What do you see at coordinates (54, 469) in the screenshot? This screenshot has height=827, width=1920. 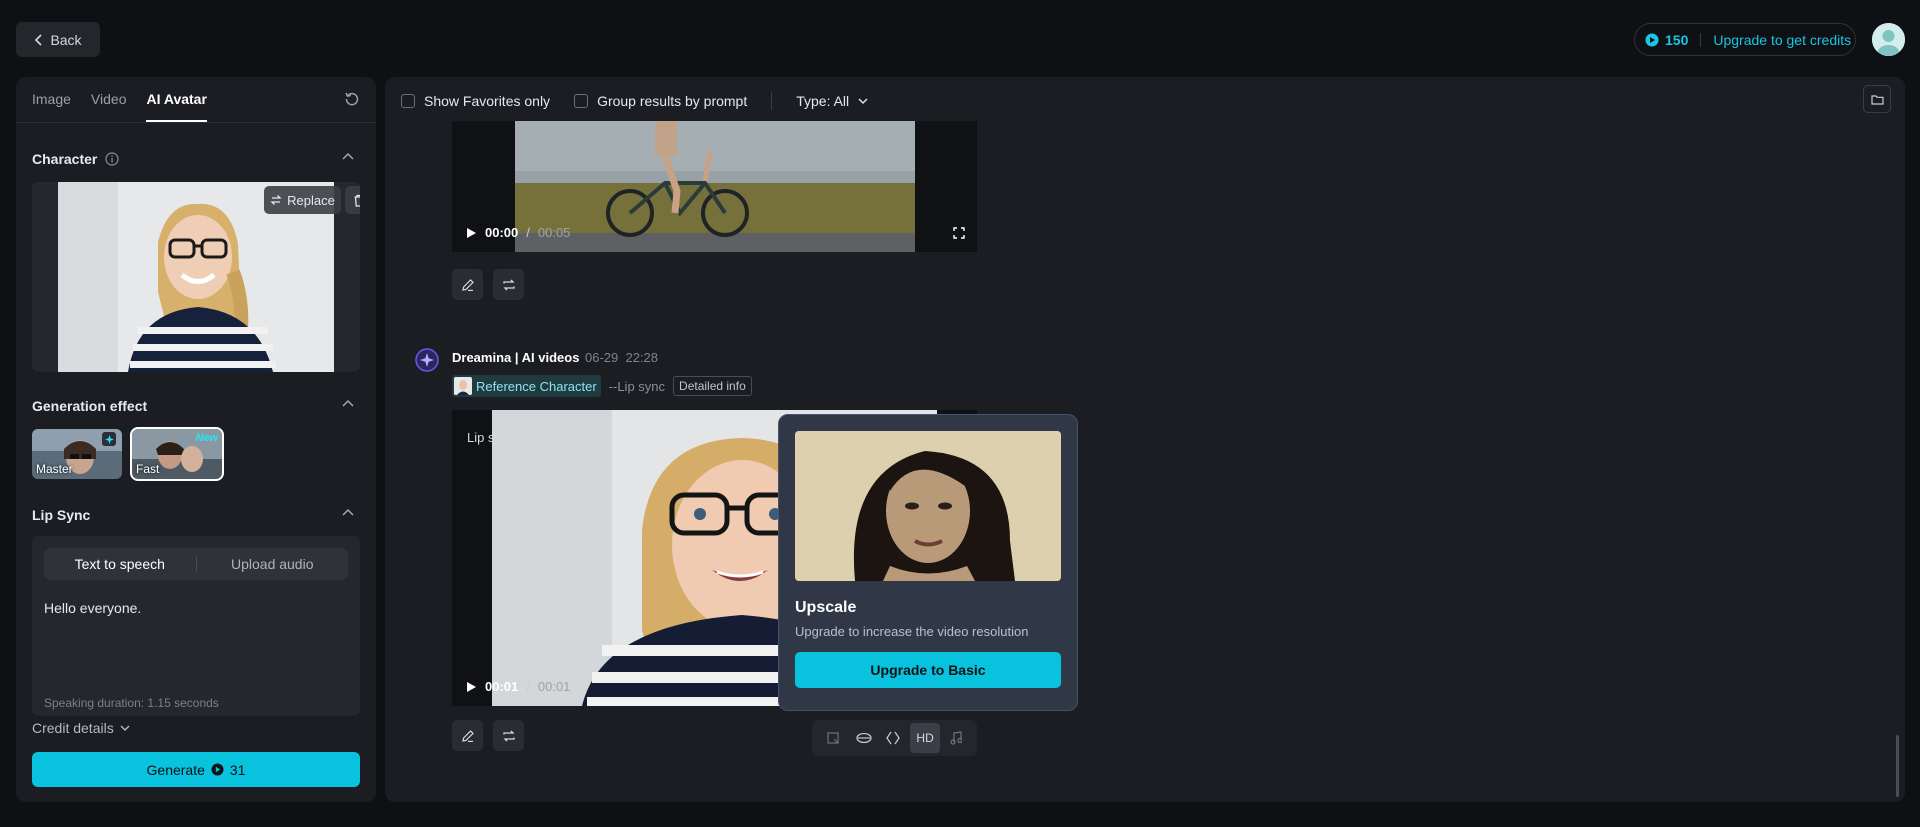 I see `effect-master-label: Master` at bounding box center [54, 469].